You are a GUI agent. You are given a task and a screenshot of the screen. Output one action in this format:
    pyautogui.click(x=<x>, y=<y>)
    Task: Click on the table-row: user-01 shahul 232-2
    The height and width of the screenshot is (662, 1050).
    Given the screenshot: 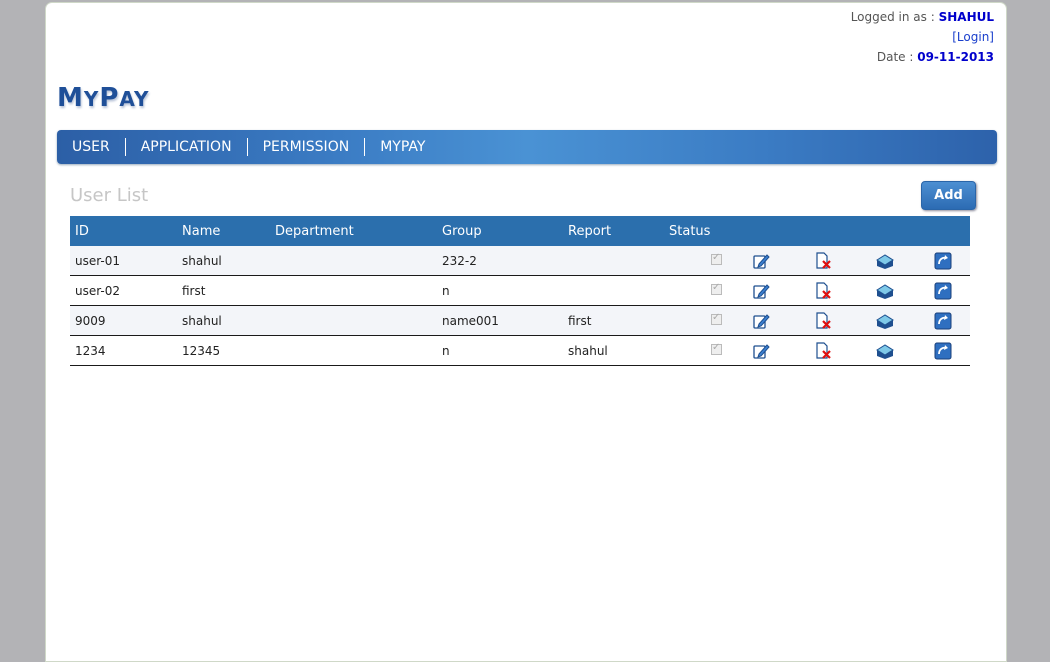 What is the action you would take?
    pyautogui.click(x=520, y=261)
    